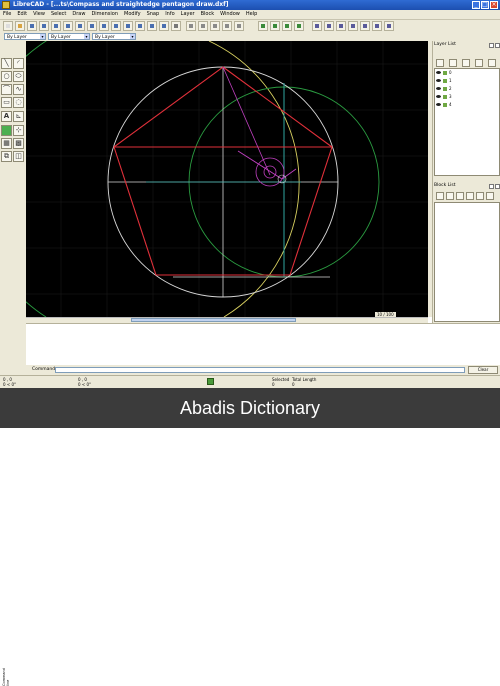  What do you see at coordinates (263, 344) in the screenshot?
I see `command-history` at bounding box center [263, 344].